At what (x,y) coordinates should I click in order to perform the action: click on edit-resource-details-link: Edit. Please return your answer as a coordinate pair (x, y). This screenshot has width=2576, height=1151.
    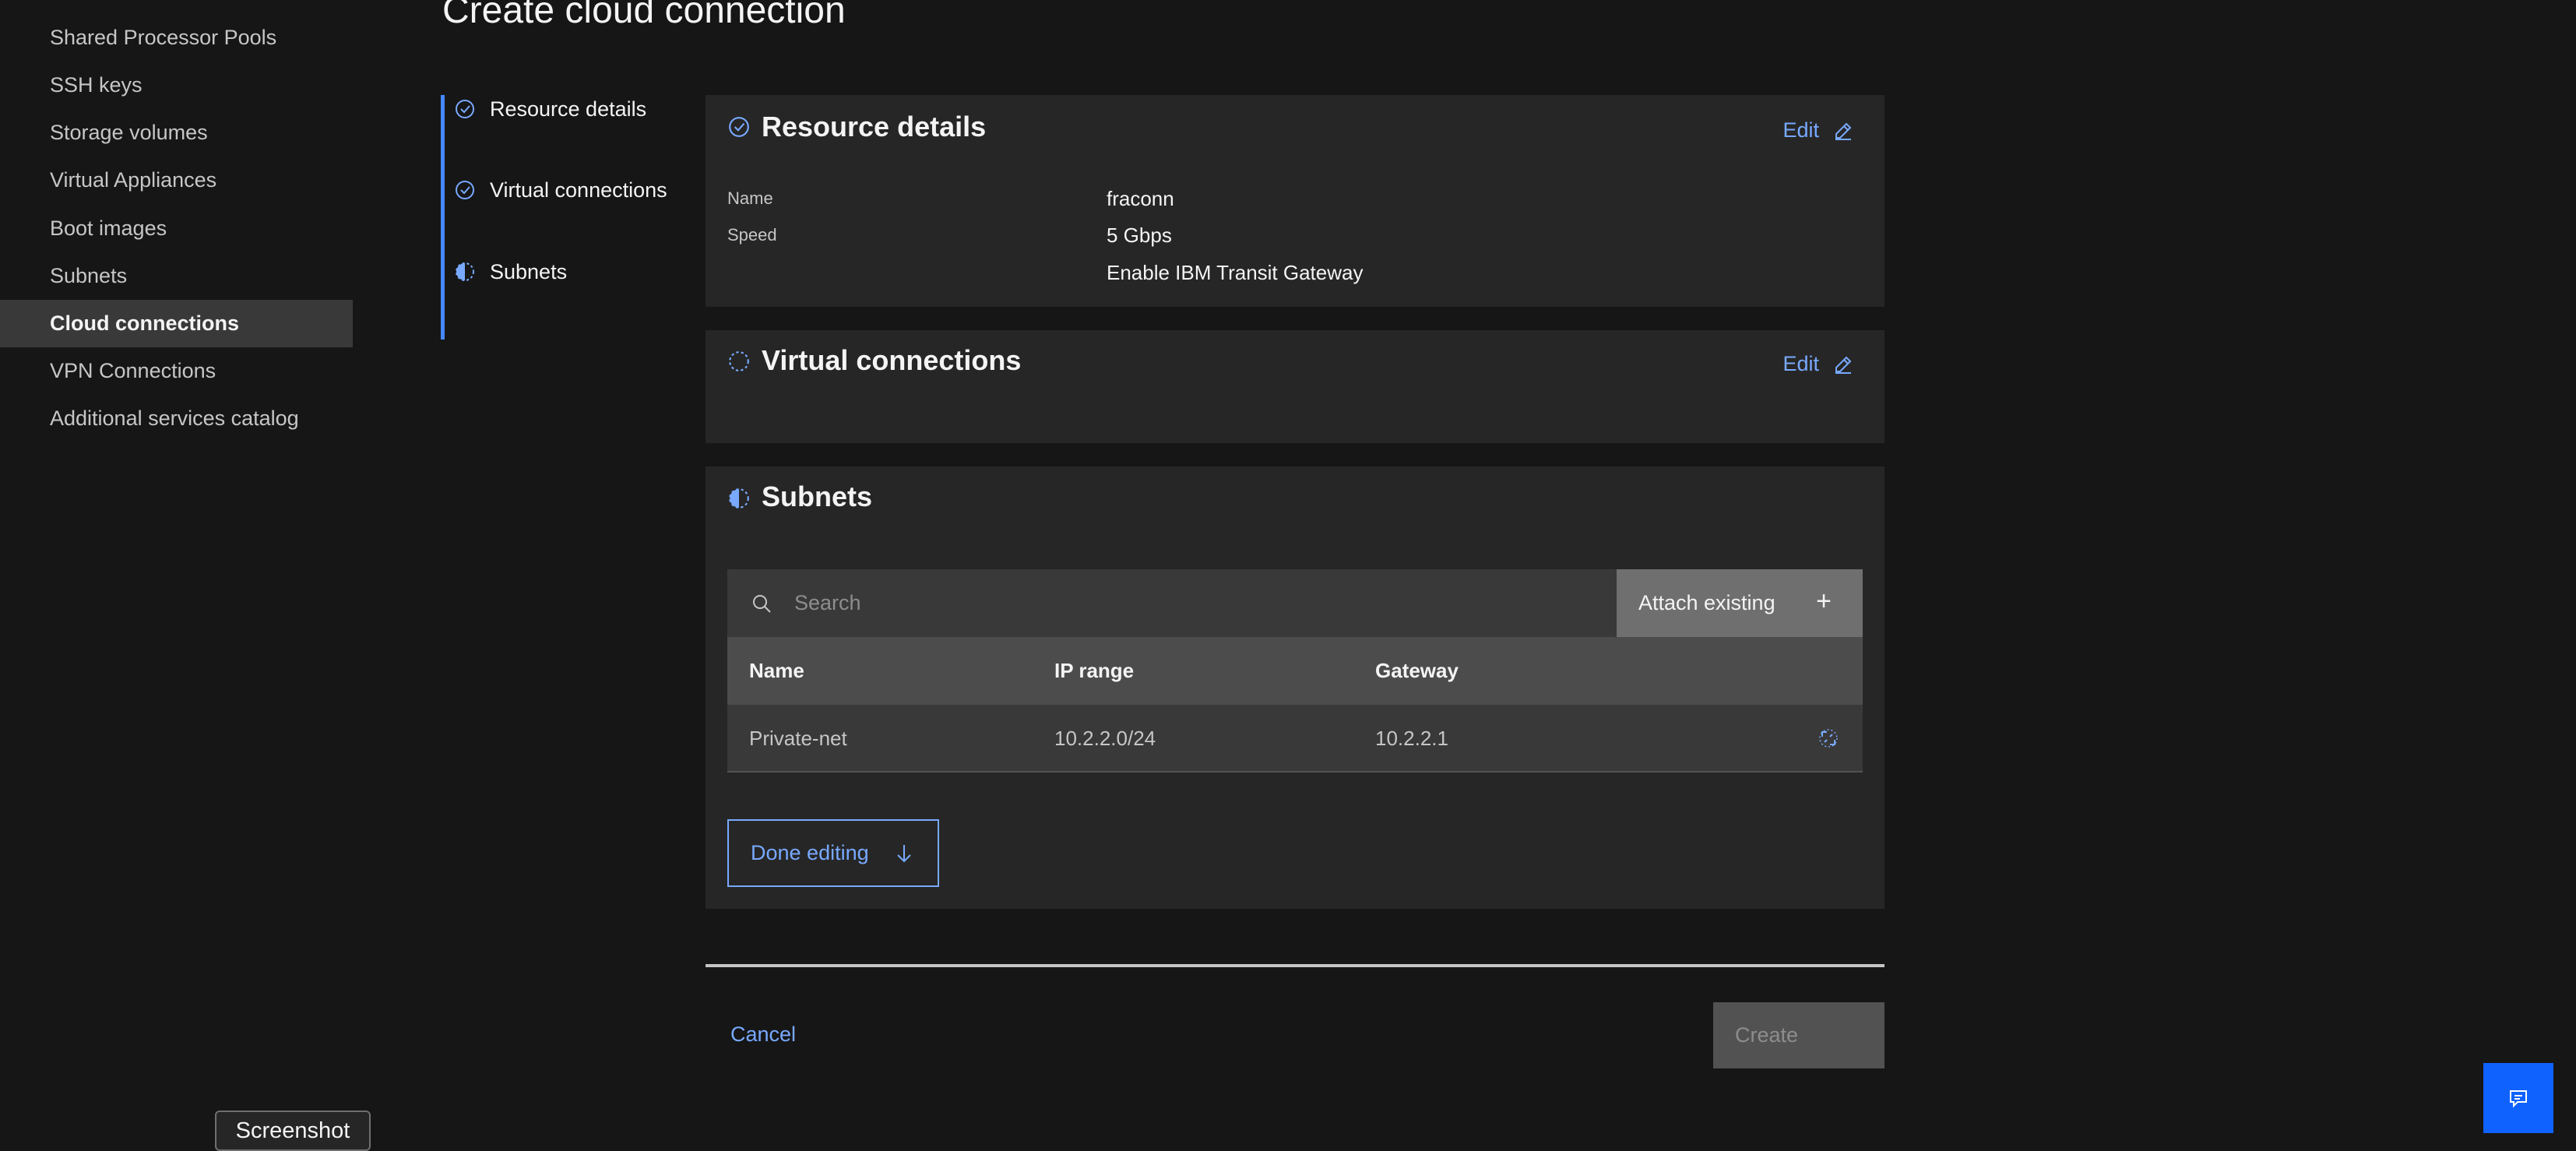
    Looking at the image, I should click on (1817, 130).